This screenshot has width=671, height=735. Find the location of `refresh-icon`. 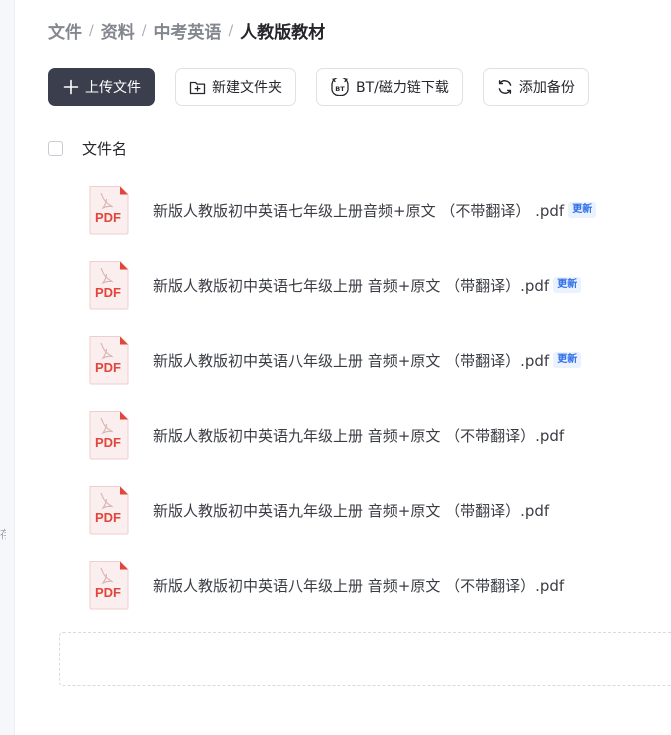

refresh-icon is located at coordinates (505, 87).